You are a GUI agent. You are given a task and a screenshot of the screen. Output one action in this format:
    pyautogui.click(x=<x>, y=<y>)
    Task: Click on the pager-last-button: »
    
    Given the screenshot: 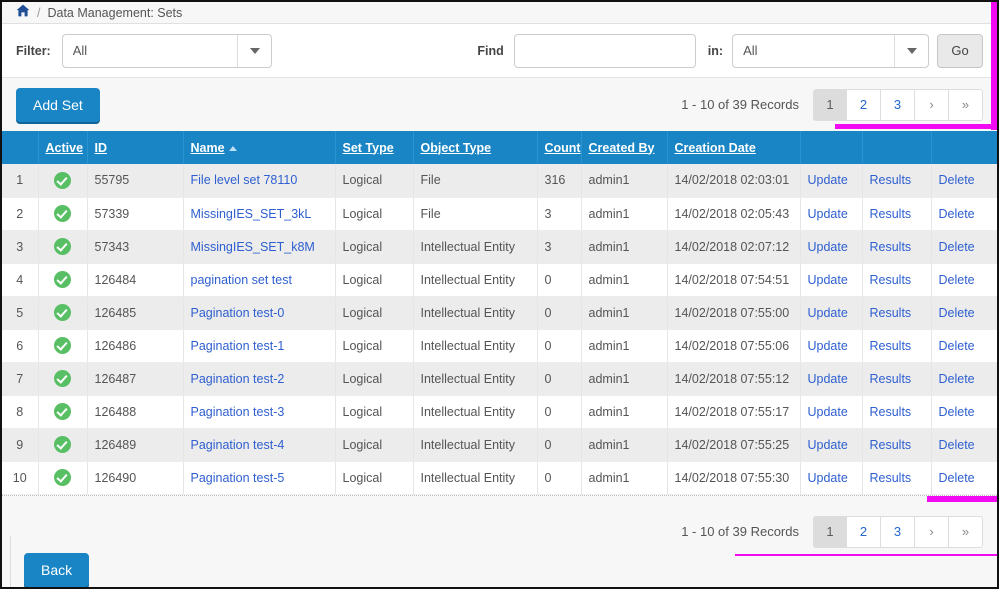 What is the action you would take?
    pyautogui.click(x=966, y=104)
    